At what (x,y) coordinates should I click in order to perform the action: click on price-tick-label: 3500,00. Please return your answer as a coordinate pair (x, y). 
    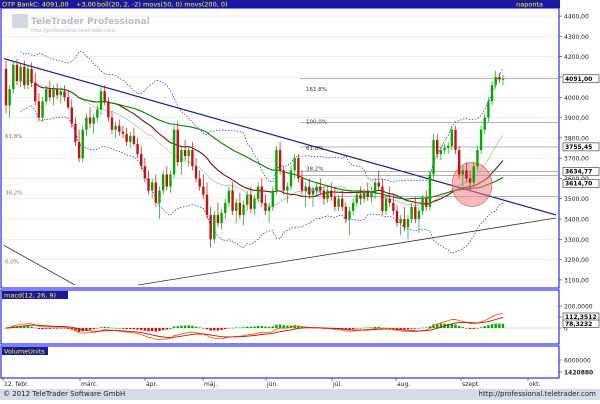
    Looking at the image, I should click on (576, 199).